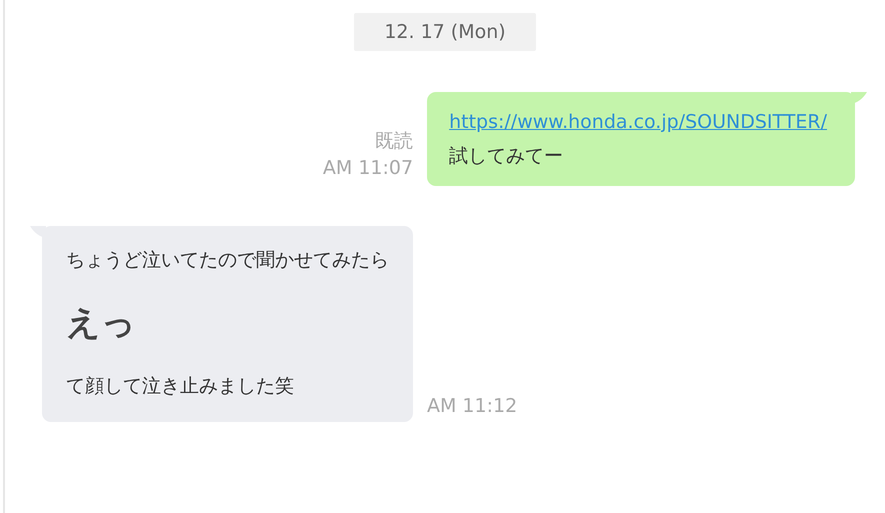 The width and height of the screenshot is (885, 513). Describe the element at coordinates (101, 323) in the screenshot. I see `message-text: えっ` at that location.